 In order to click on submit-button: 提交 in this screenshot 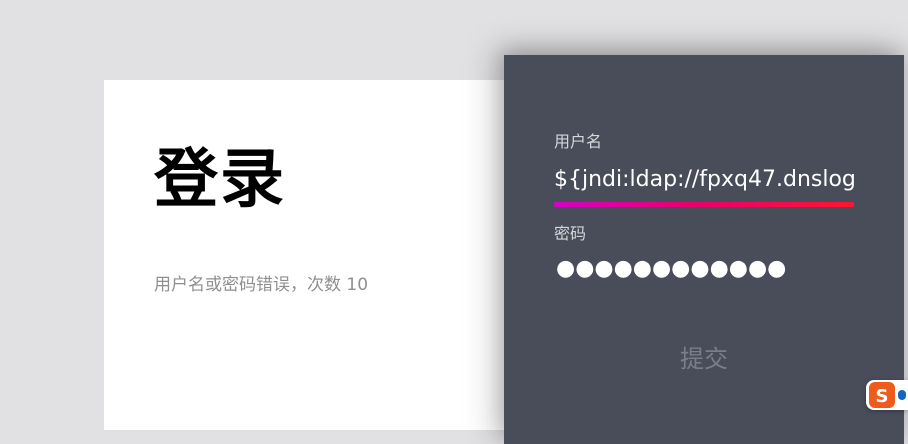, I will do `click(704, 358)`.